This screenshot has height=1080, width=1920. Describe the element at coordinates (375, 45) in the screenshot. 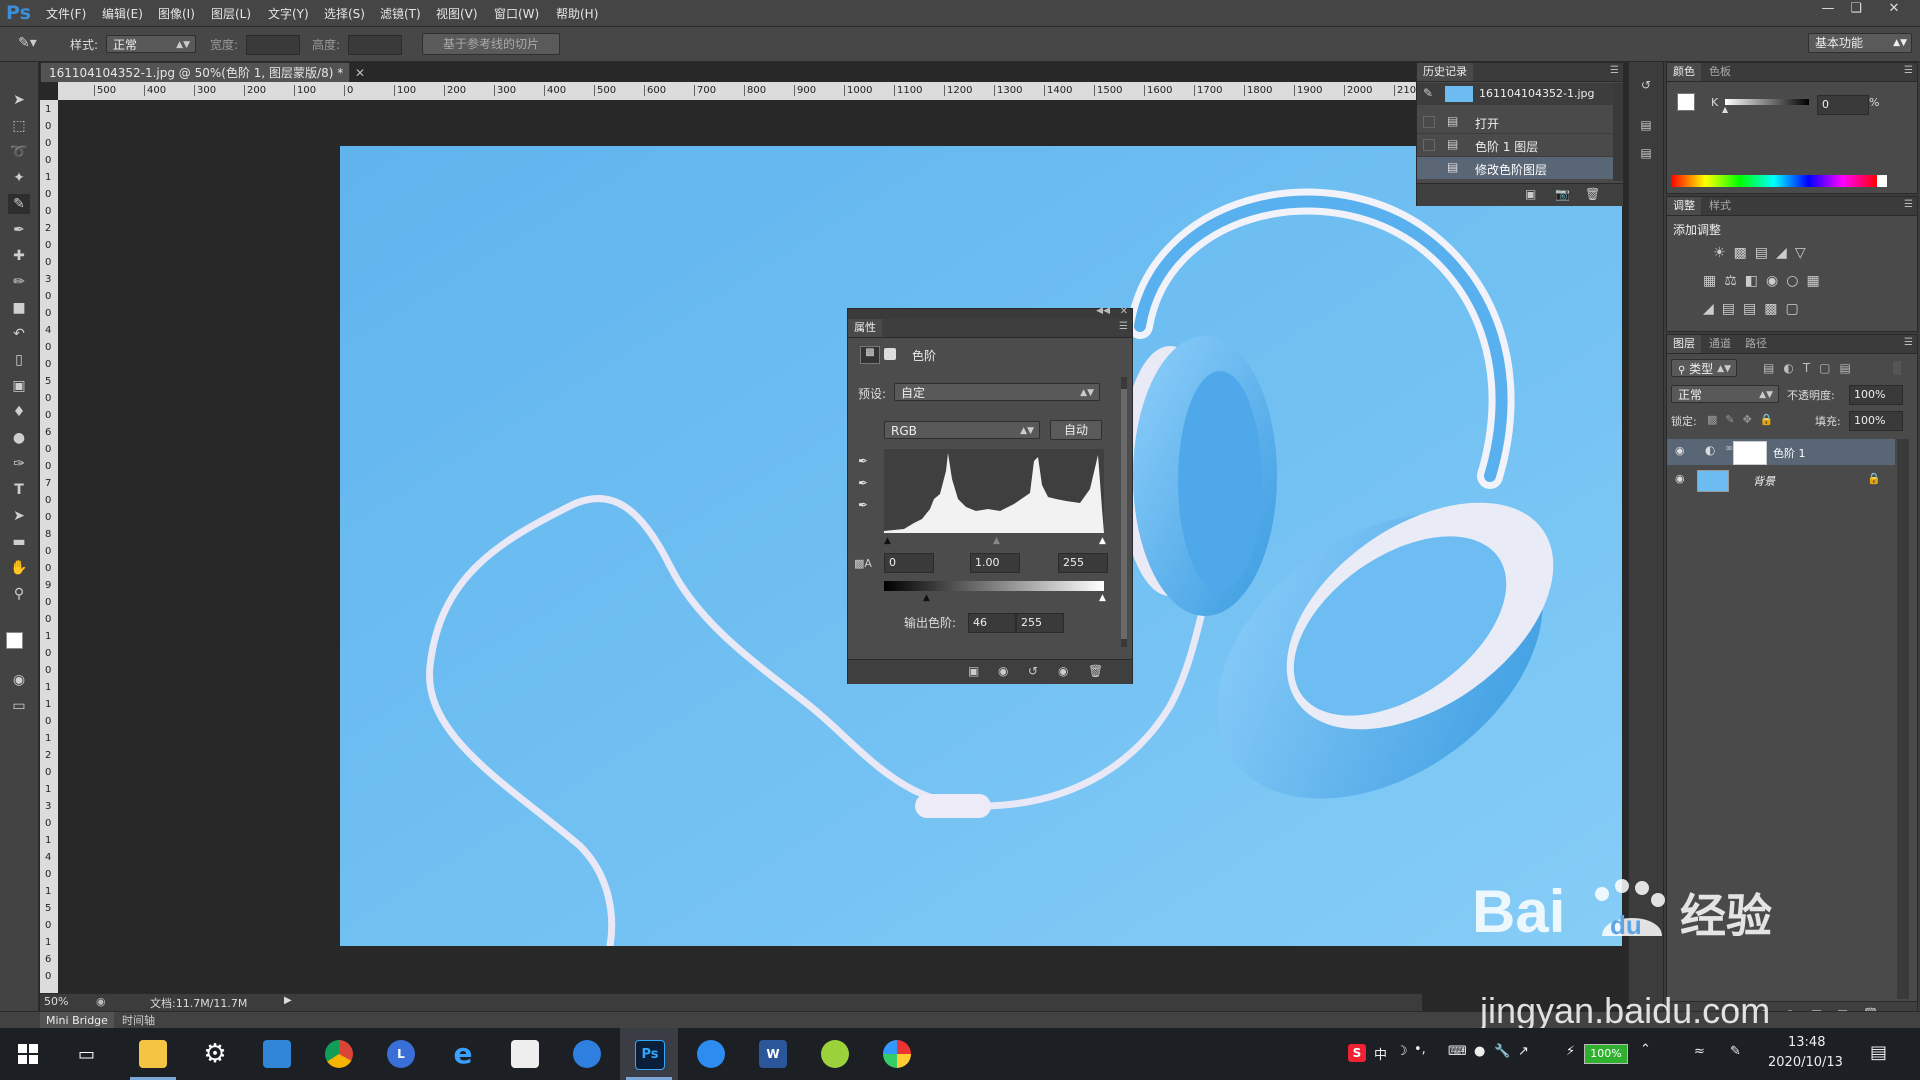

I see `height-field` at that location.